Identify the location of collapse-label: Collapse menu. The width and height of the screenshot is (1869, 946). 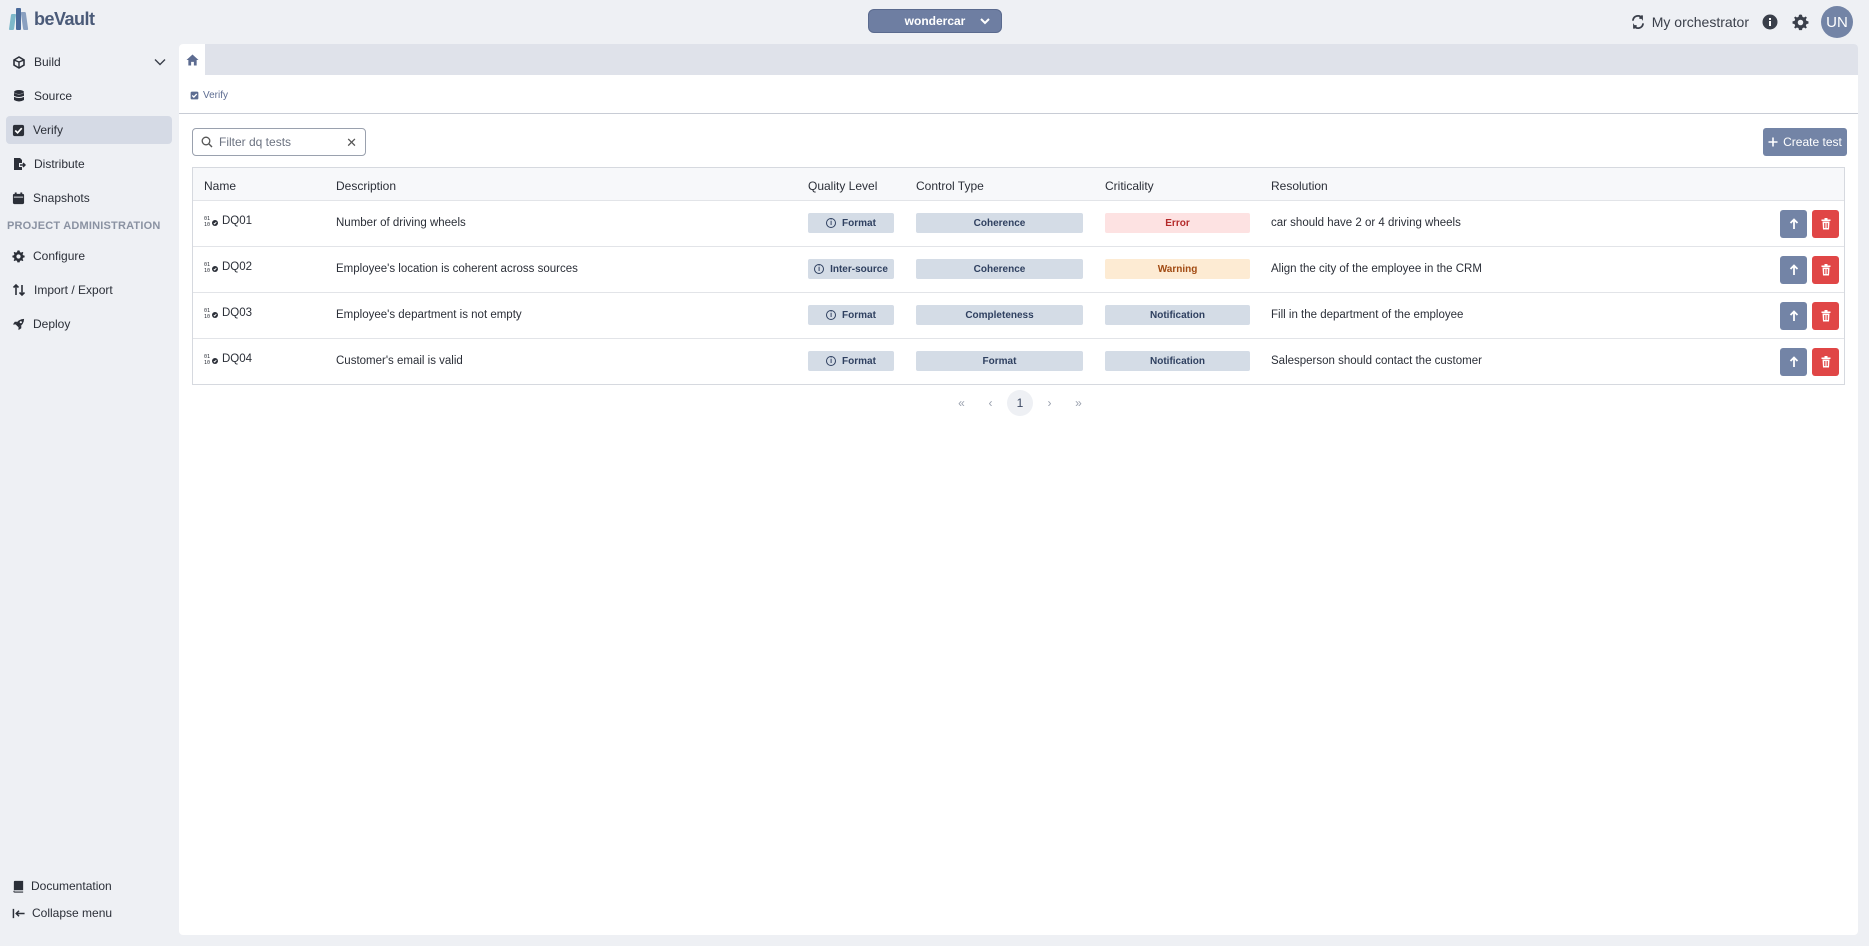
(72, 913).